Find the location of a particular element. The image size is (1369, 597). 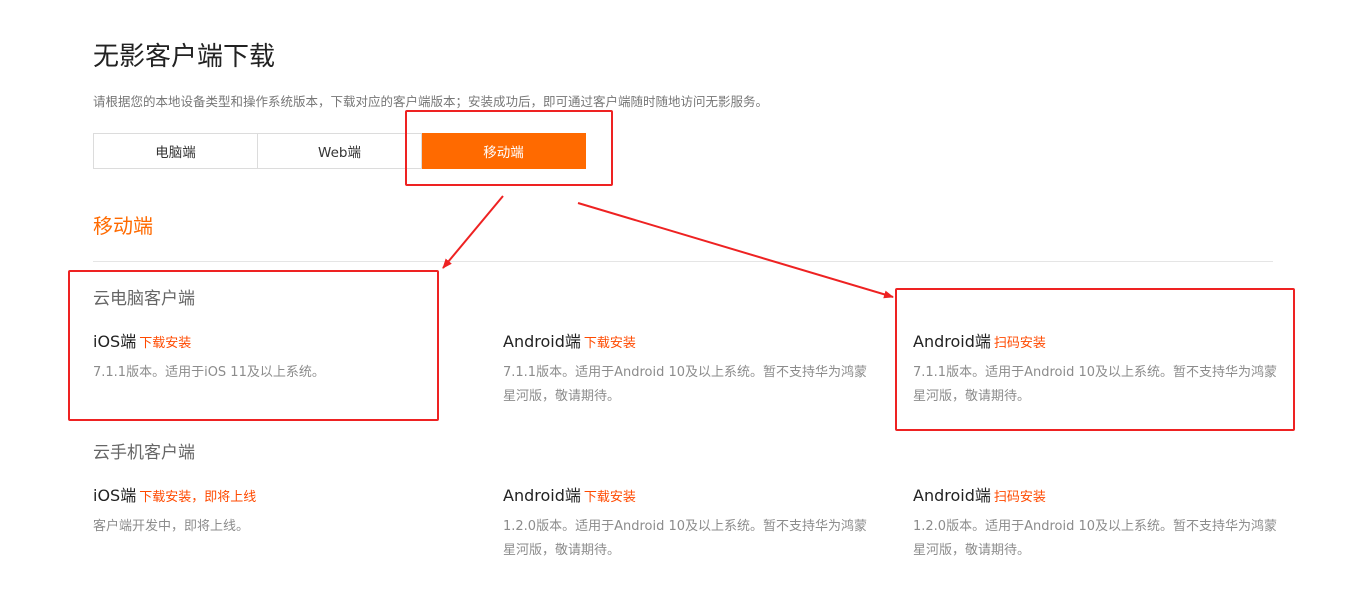

arrow-to-ios is located at coordinates (473, 232).